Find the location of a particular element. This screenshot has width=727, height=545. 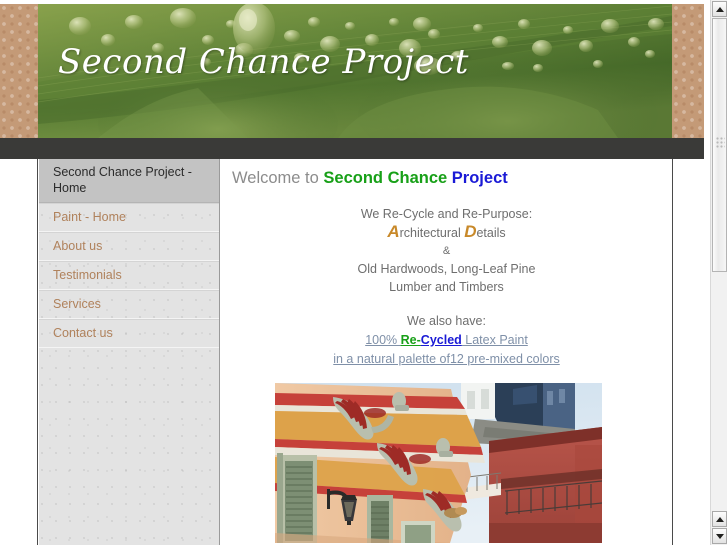

facade-photo-image is located at coordinates (438, 463).